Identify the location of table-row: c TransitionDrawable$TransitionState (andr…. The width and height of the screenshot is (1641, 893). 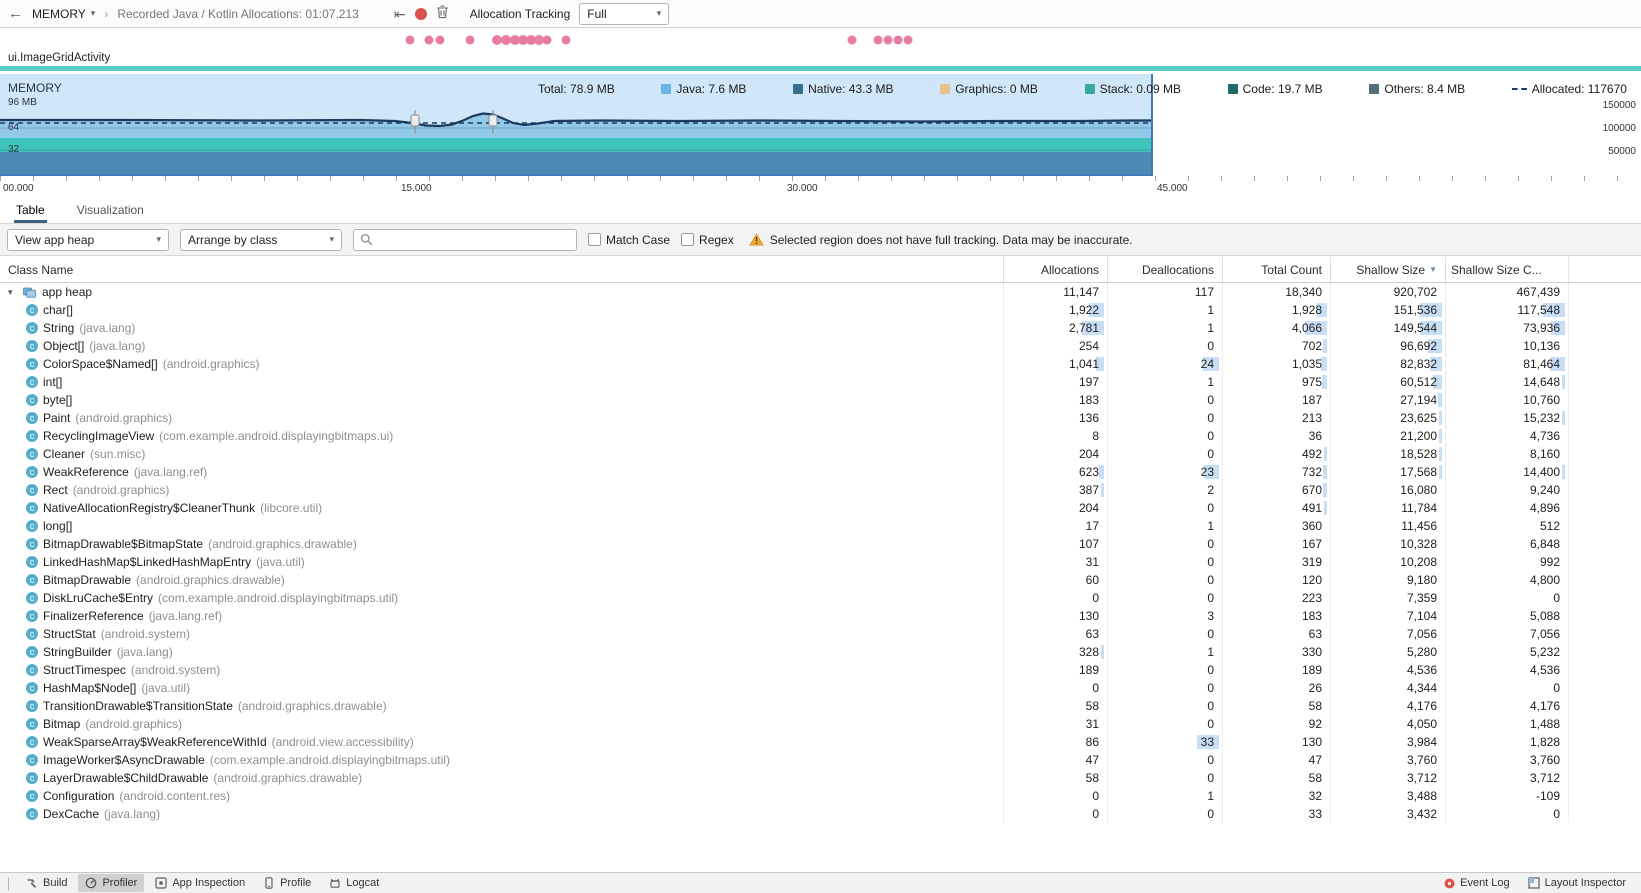
(820, 706).